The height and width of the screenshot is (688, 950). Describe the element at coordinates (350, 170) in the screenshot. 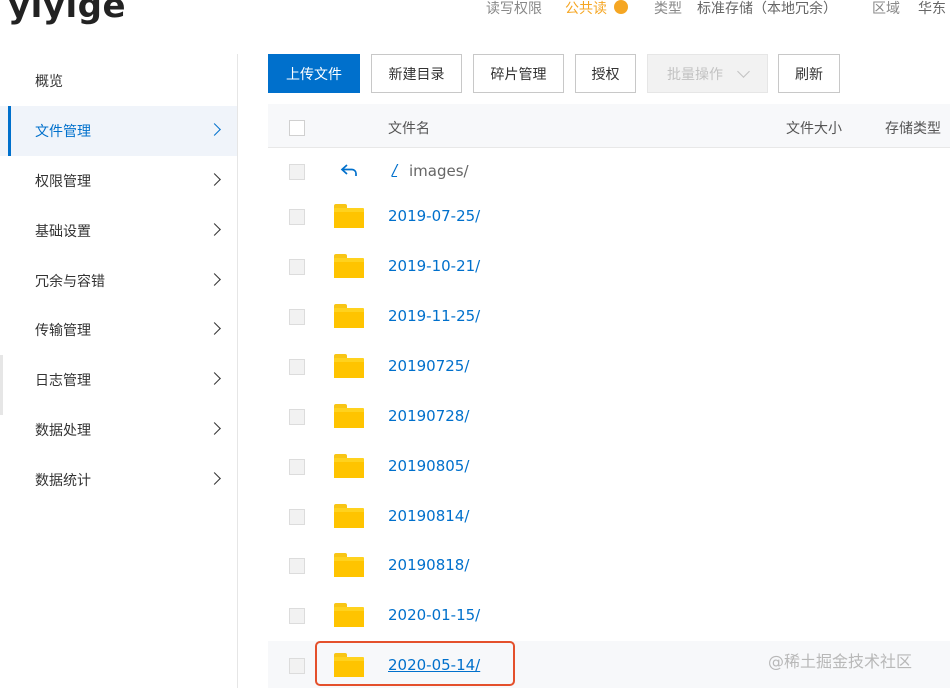

I see `back-arrow-icon` at that location.